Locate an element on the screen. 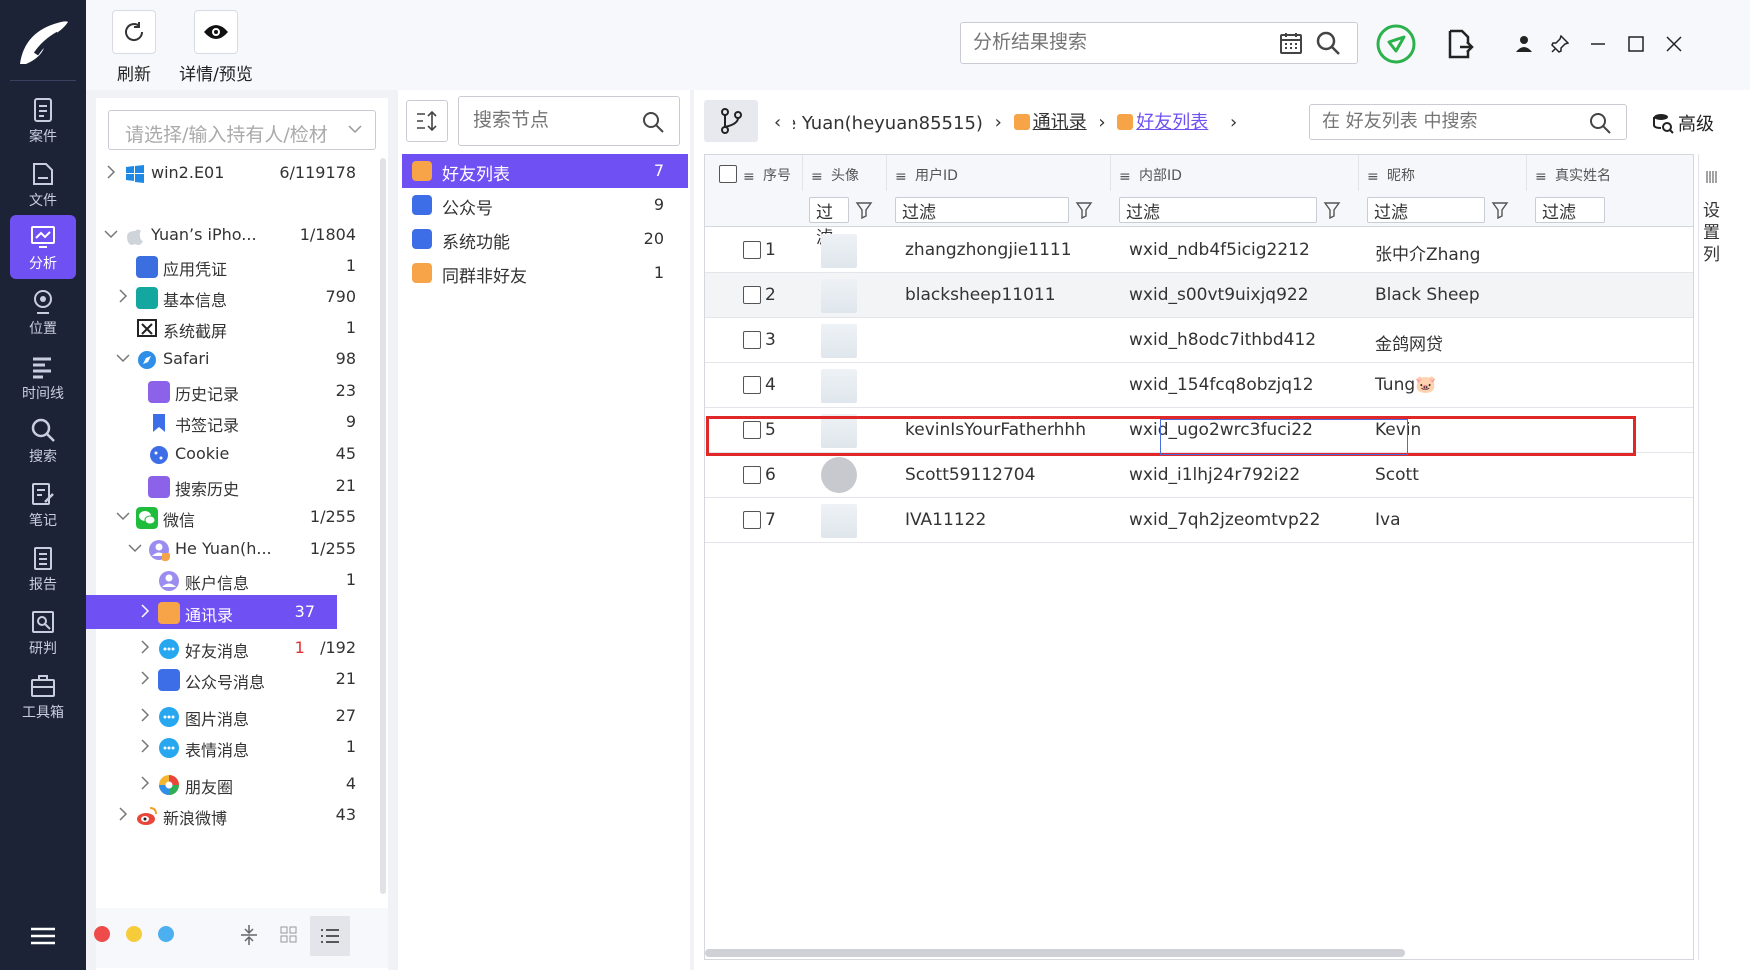 The height and width of the screenshot is (970, 1750). tree-item-moments: 朋友圈 4 is located at coordinates (236, 784).